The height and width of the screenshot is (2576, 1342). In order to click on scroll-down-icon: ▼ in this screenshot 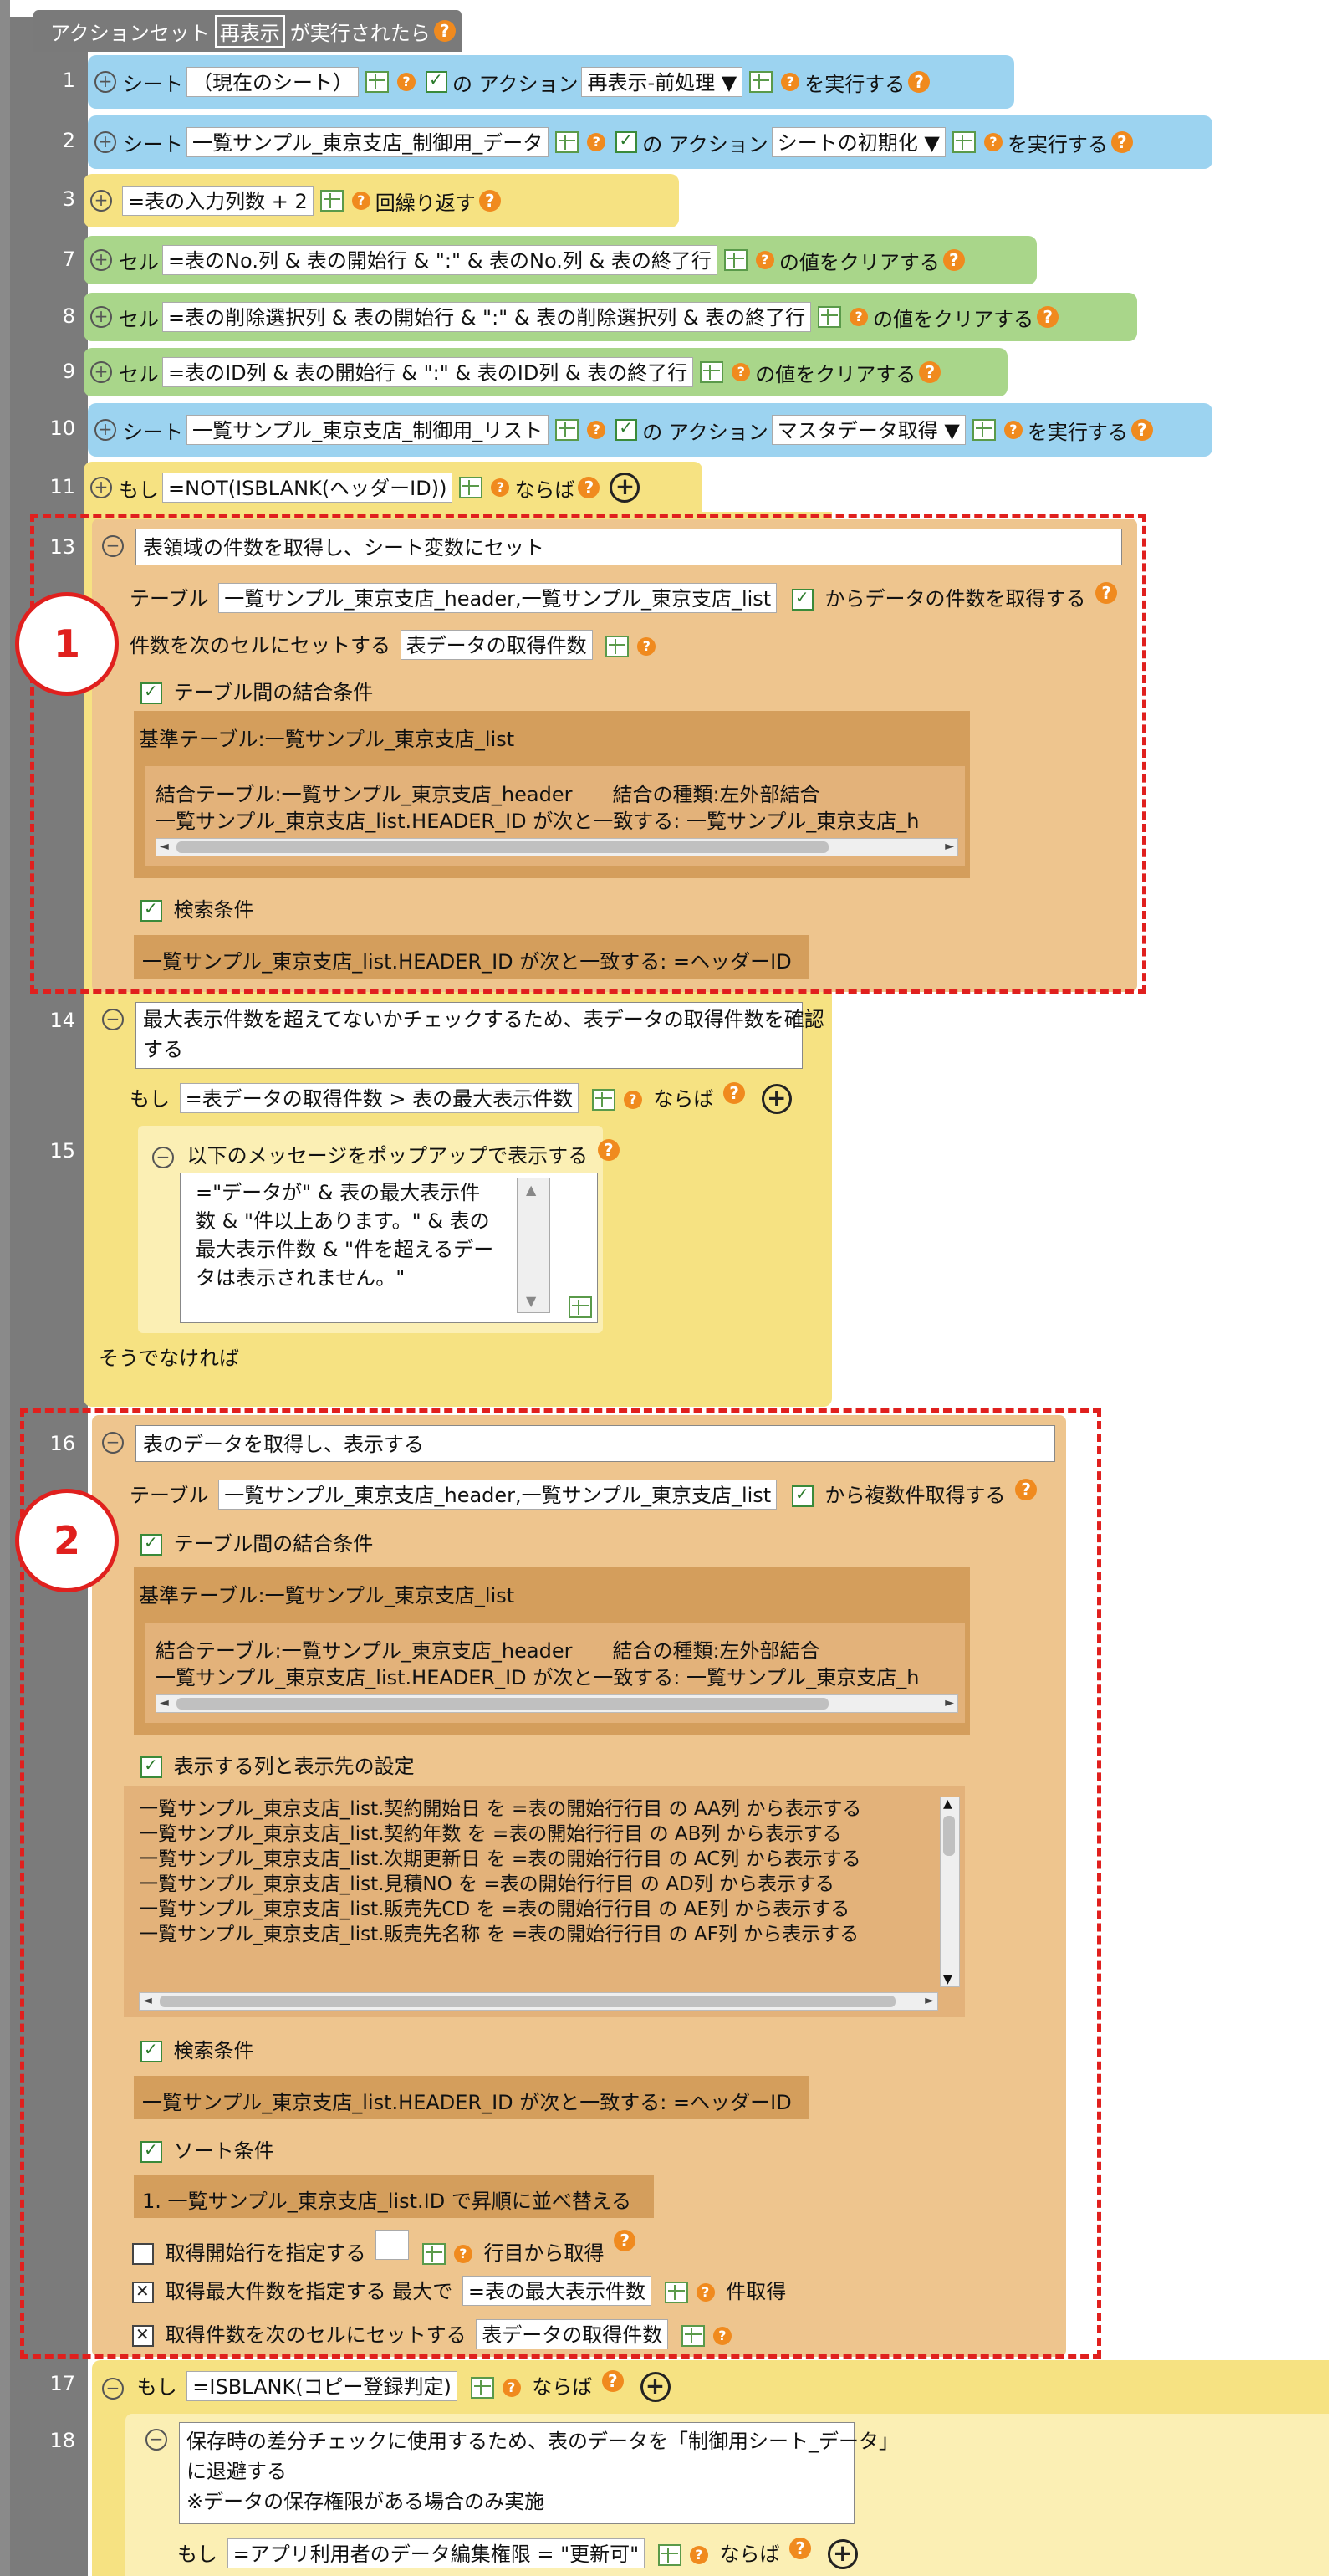, I will do `click(531, 1301)`.